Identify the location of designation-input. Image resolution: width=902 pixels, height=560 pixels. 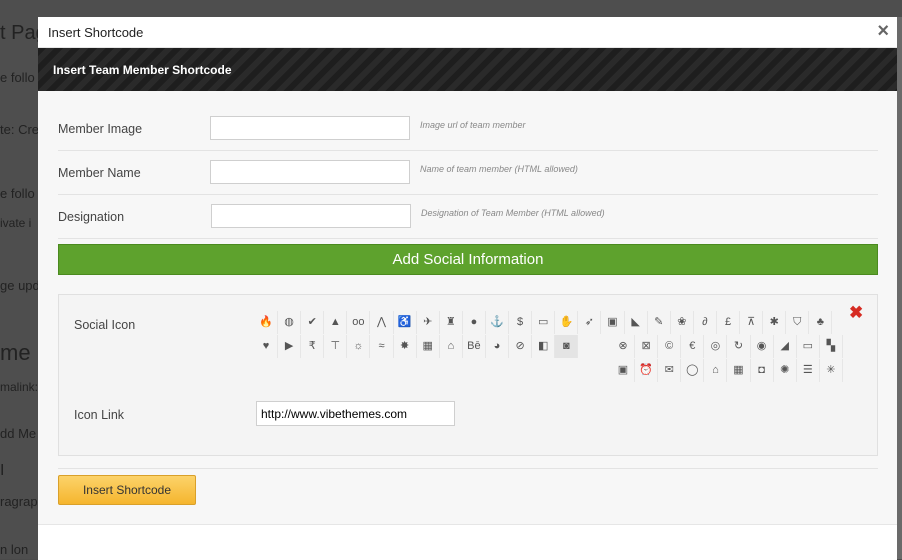
(311, 216).